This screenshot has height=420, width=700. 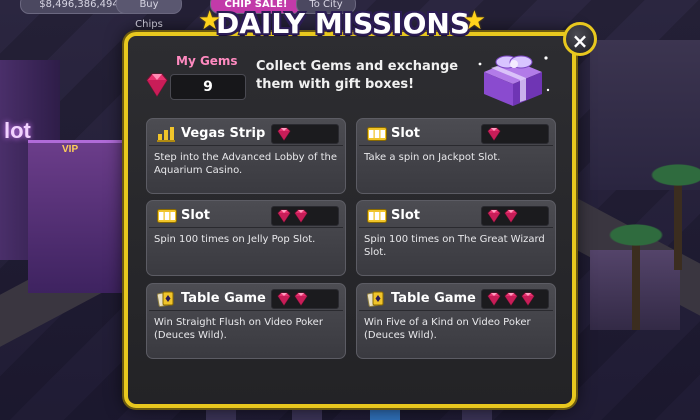 I want to click on mission-description: Spin 100 times on Jelly Pop Slot., so click(x=235, y=239).